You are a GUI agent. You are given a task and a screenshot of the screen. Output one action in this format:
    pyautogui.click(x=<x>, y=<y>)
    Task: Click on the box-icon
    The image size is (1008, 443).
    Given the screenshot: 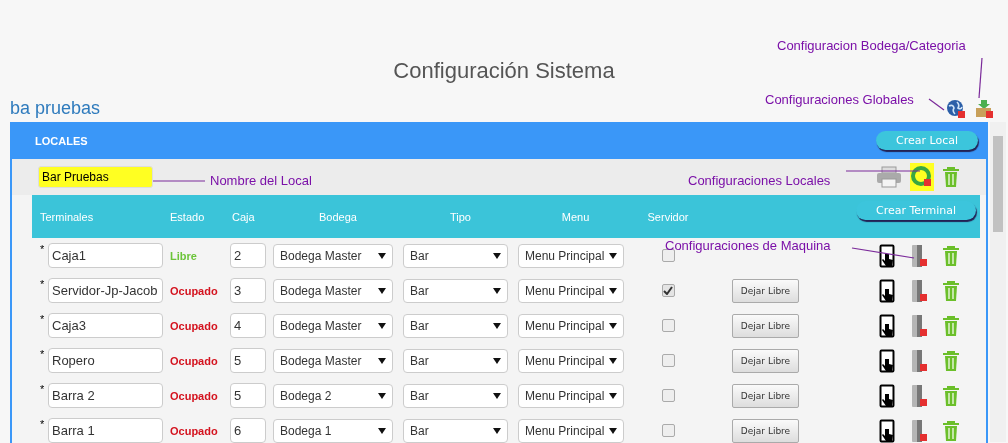 What is the action you would take?
    pyautogui.click(x=984, y=109)
    